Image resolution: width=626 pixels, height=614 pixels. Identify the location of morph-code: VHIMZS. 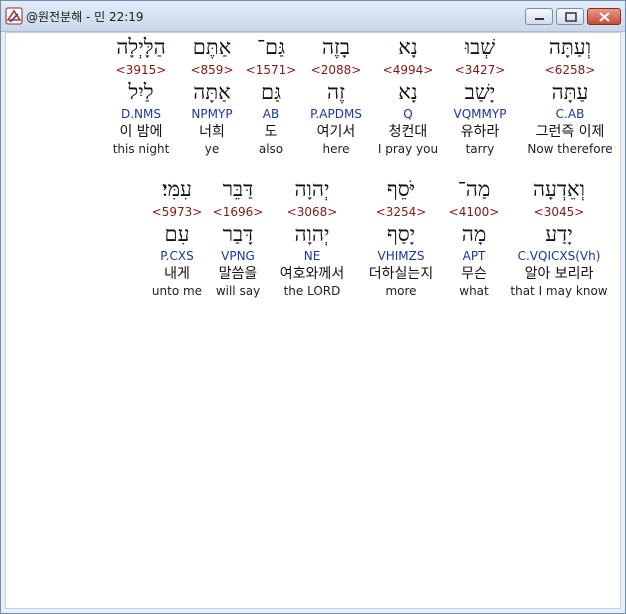
(401, 256).